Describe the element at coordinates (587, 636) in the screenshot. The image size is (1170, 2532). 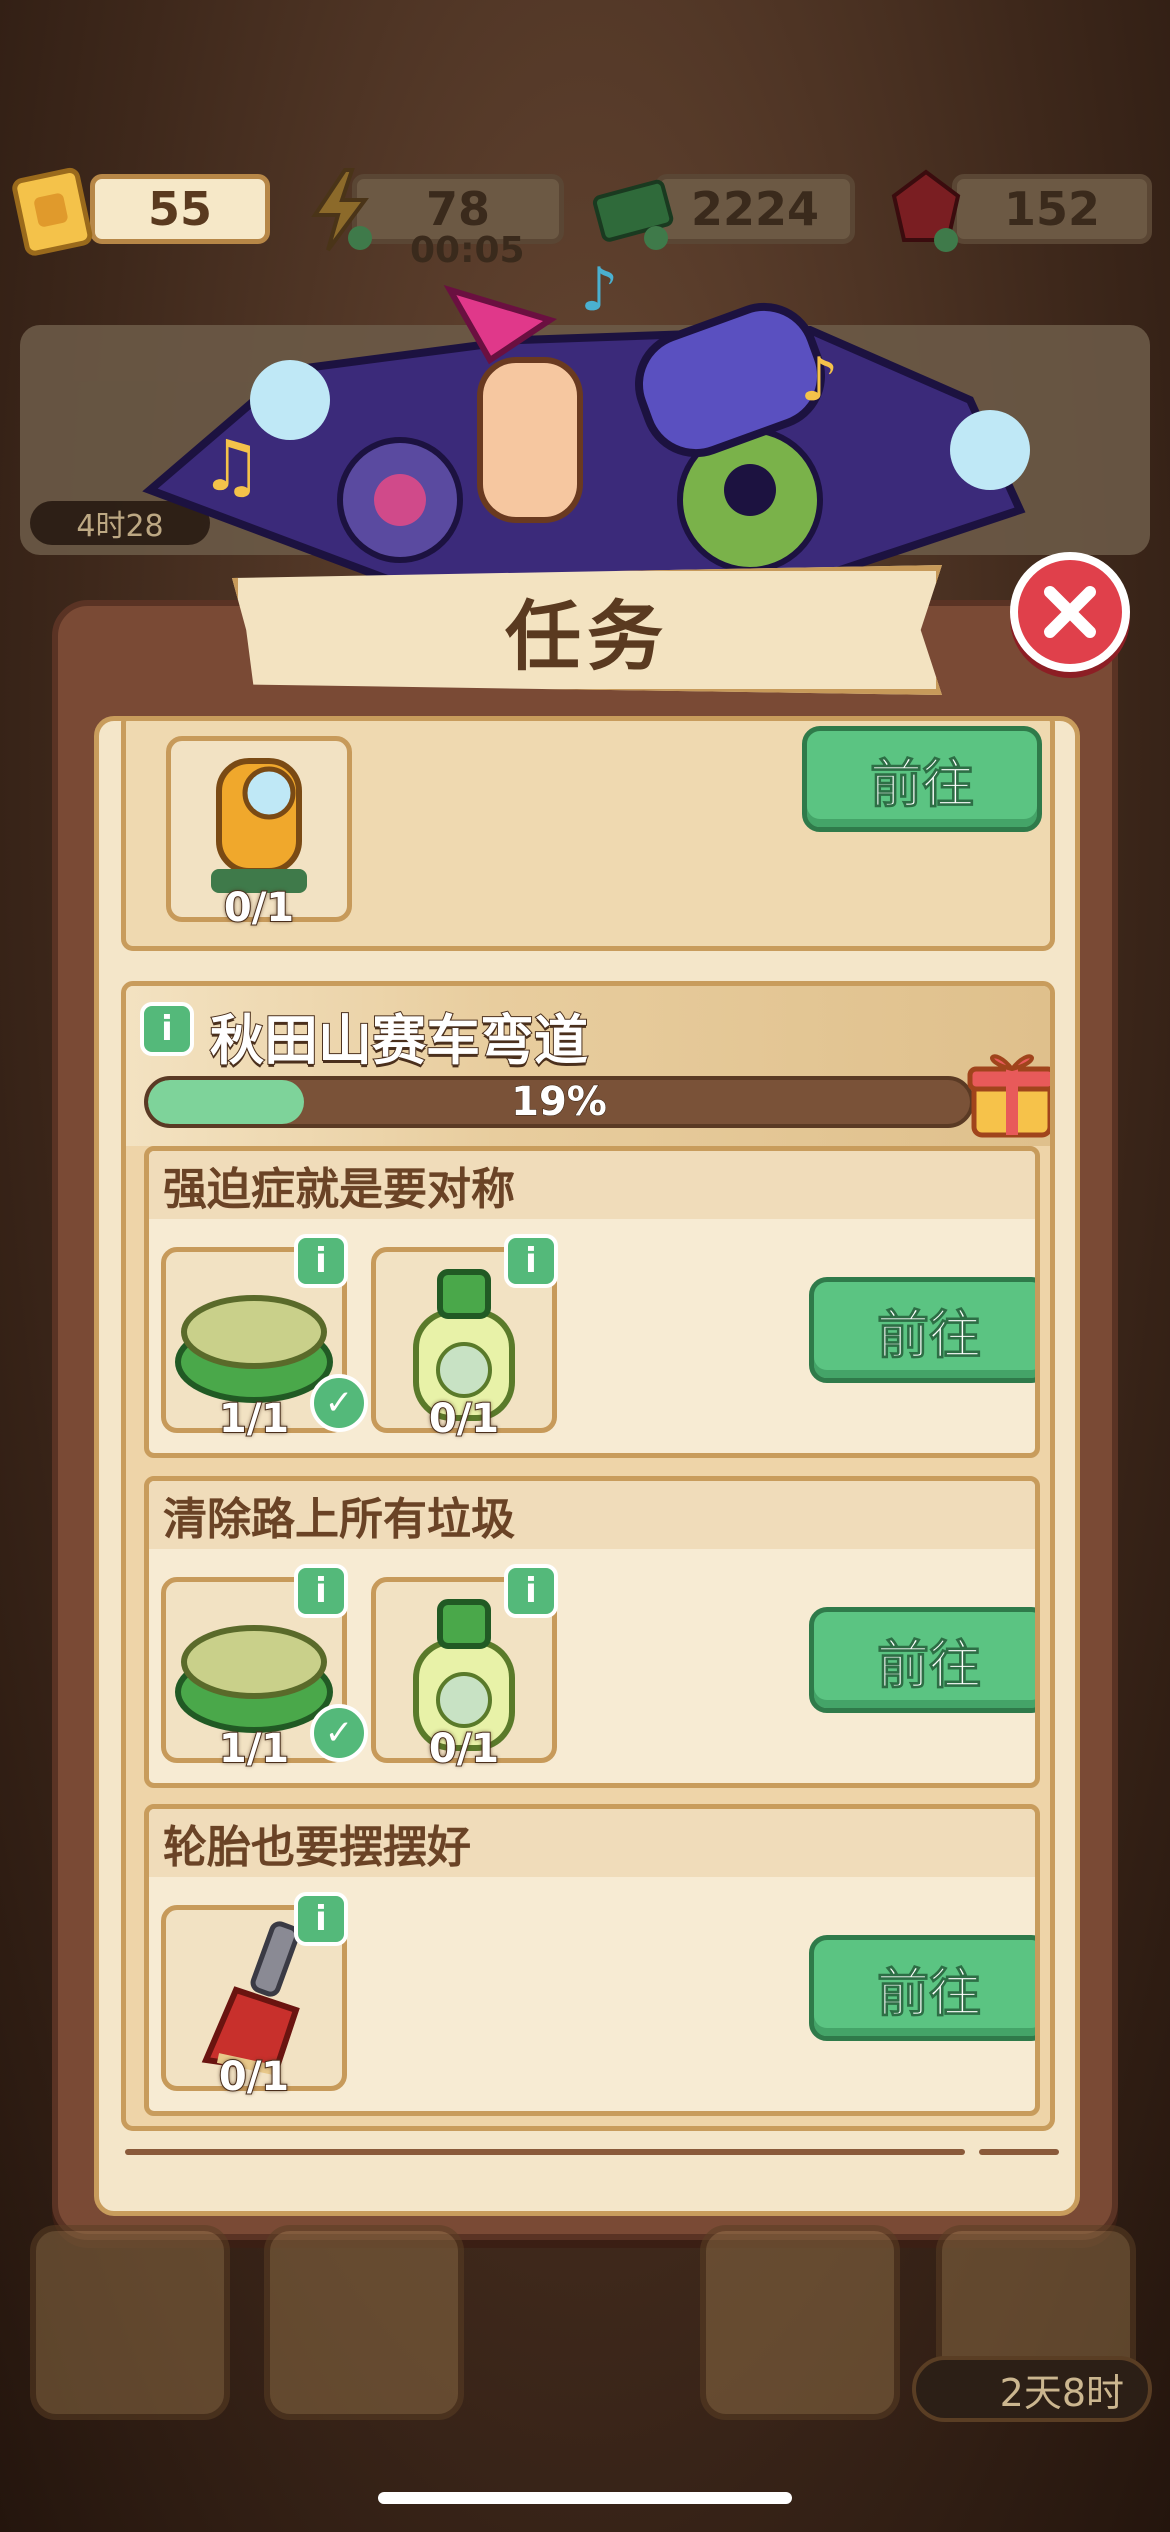
I see `panel-title: 任务` at that location.